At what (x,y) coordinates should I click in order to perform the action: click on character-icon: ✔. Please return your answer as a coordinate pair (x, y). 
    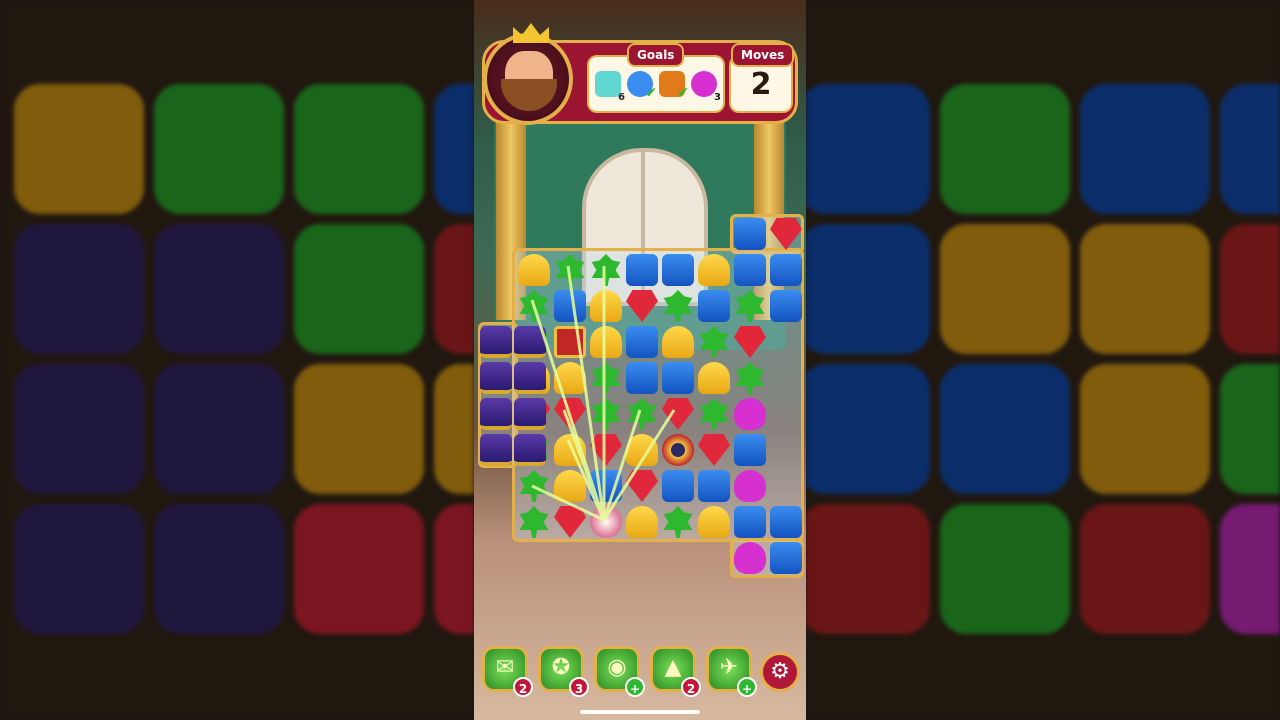
    Looking at the image, I should click on (642, 86).